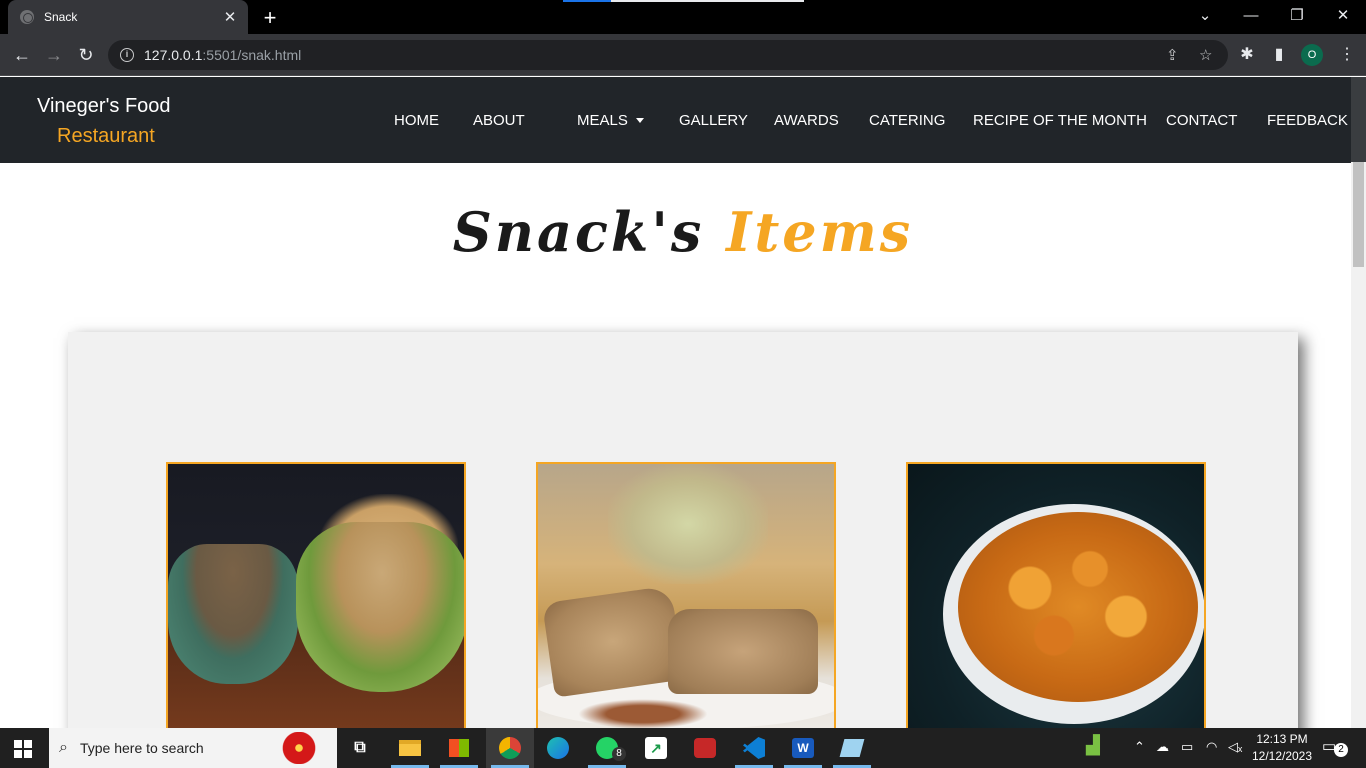  Describe the element at coordinates (1093, 745) in the screenshot. I see `chart-tray-icon: ▟` at that location.